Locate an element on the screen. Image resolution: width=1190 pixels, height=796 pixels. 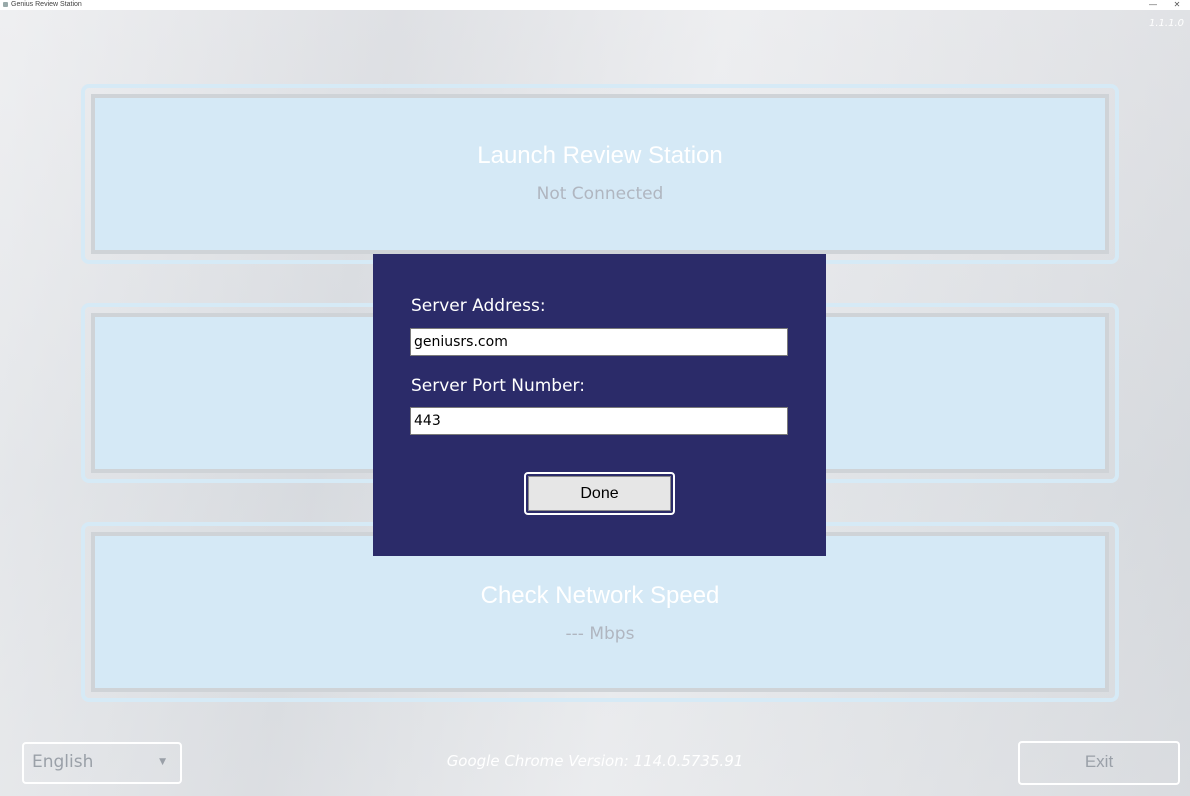
window-title: Genius Review Station is located at coordinates (46, 4).